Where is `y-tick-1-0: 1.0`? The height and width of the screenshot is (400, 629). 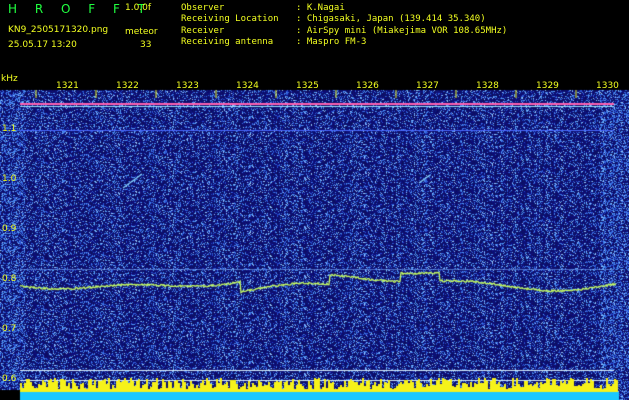
y-tick-1-0: 1.0 is located at coordinates (9, 179).